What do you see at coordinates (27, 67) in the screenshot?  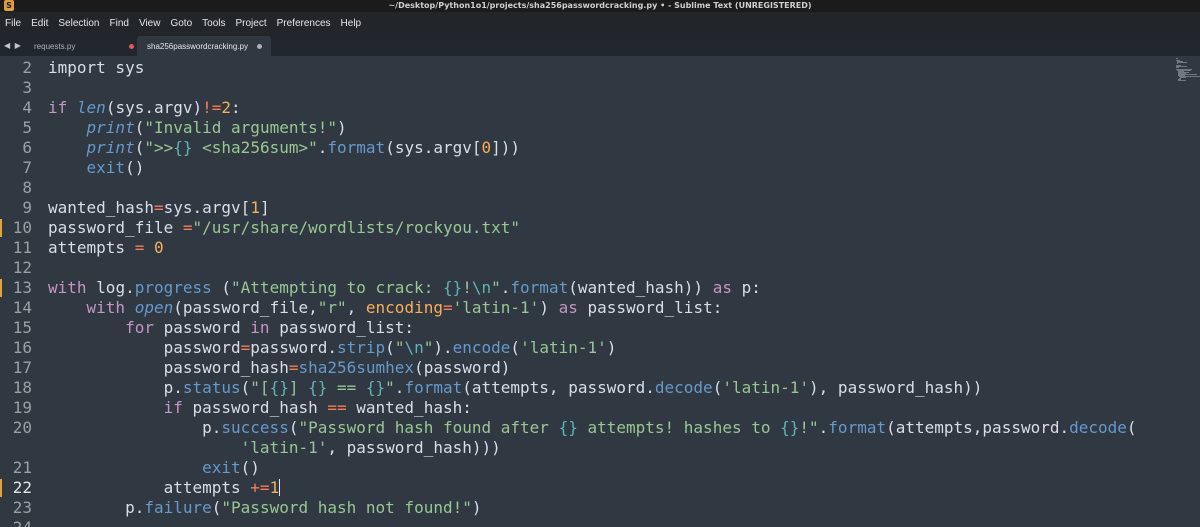 I see `line-number: 2` at bounding box center [27, 67].